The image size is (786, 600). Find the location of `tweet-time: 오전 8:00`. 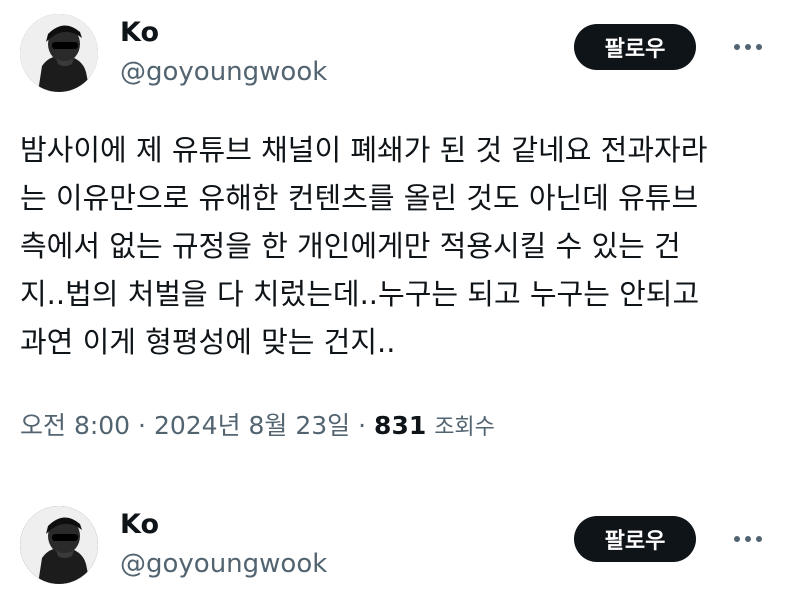

tweet-time: 오전 8:00 is located at coordinates (75, 425).